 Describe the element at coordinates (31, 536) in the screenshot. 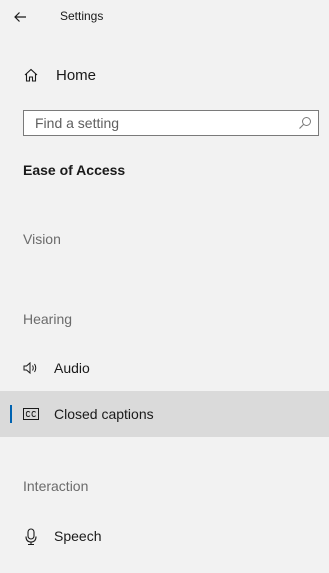

I see `microphone-icon` at that location.